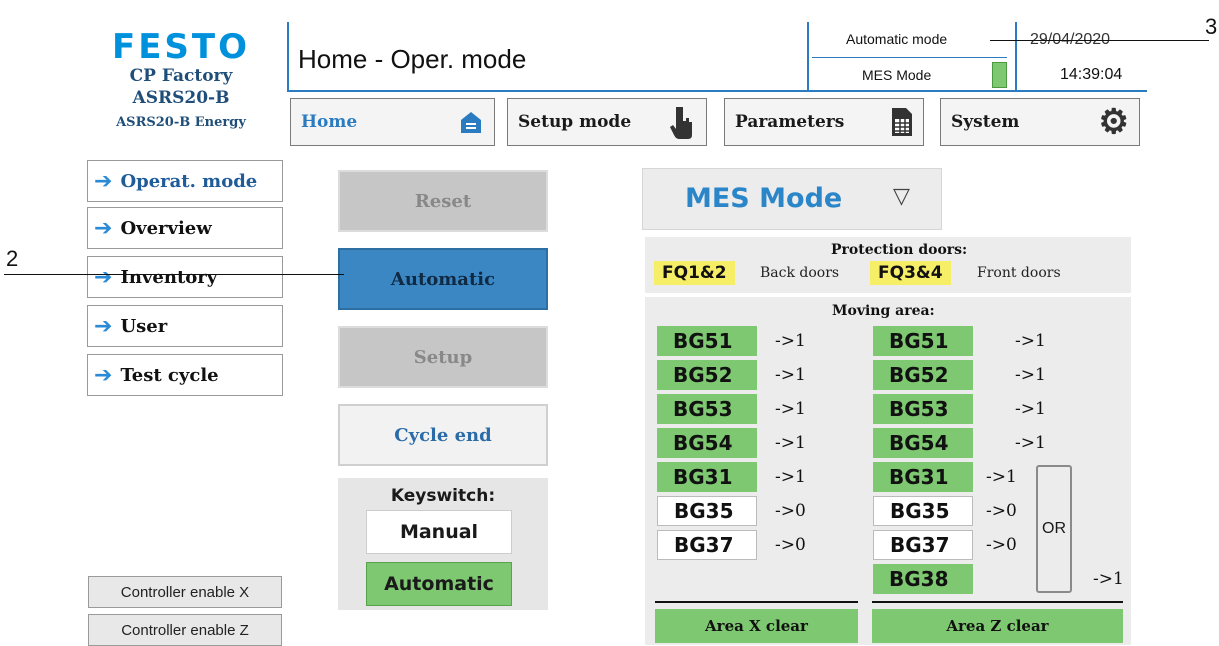  I want to click on protection-title: Protection doors:, so click(899, 250).